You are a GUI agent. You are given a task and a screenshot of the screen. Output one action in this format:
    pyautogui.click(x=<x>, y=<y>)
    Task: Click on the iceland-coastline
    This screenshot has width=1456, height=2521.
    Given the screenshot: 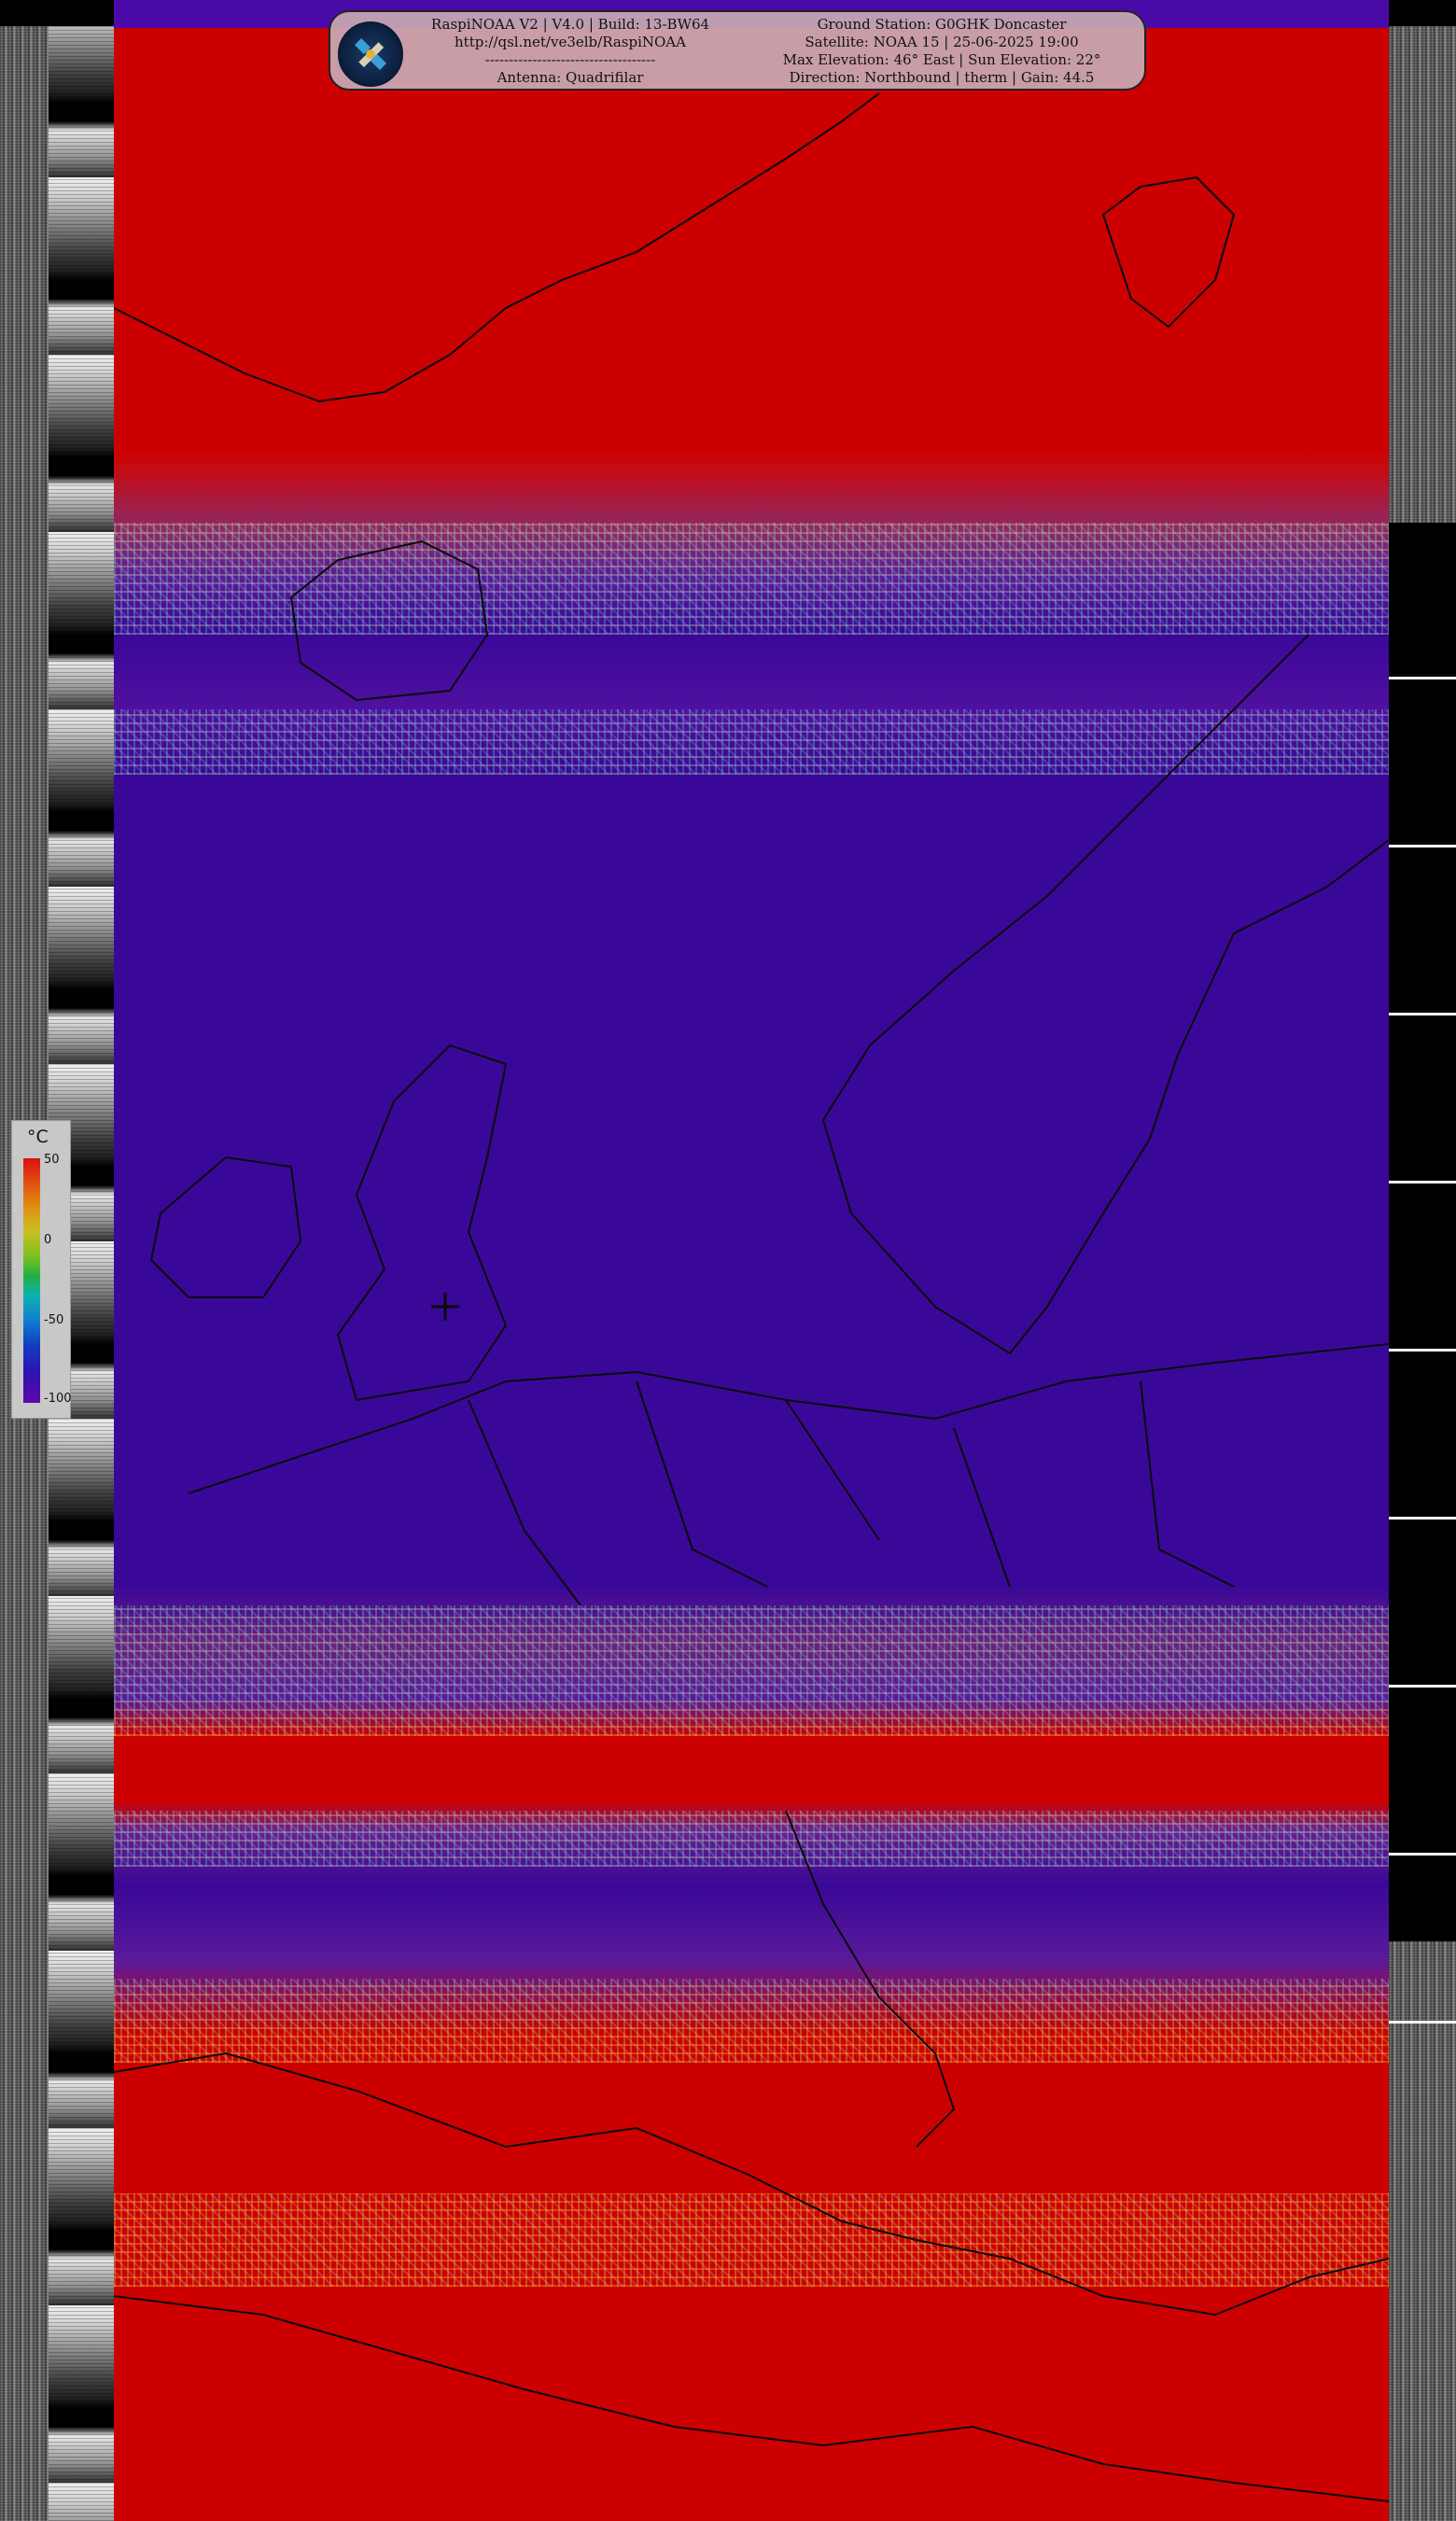 What is the action you would take?
    pyautogui.click(x=389, y=620)
    